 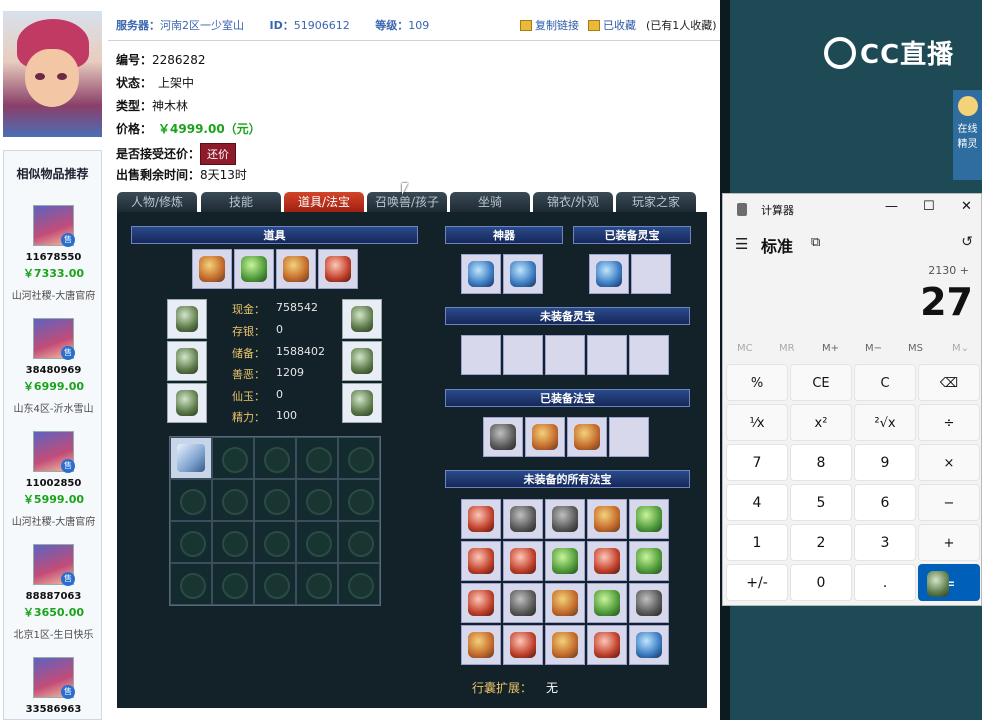 What do you see at coordinates (745, 348) in the screenshot?
I see `mem-clear-button: MC` at bounding box center [745, 348].